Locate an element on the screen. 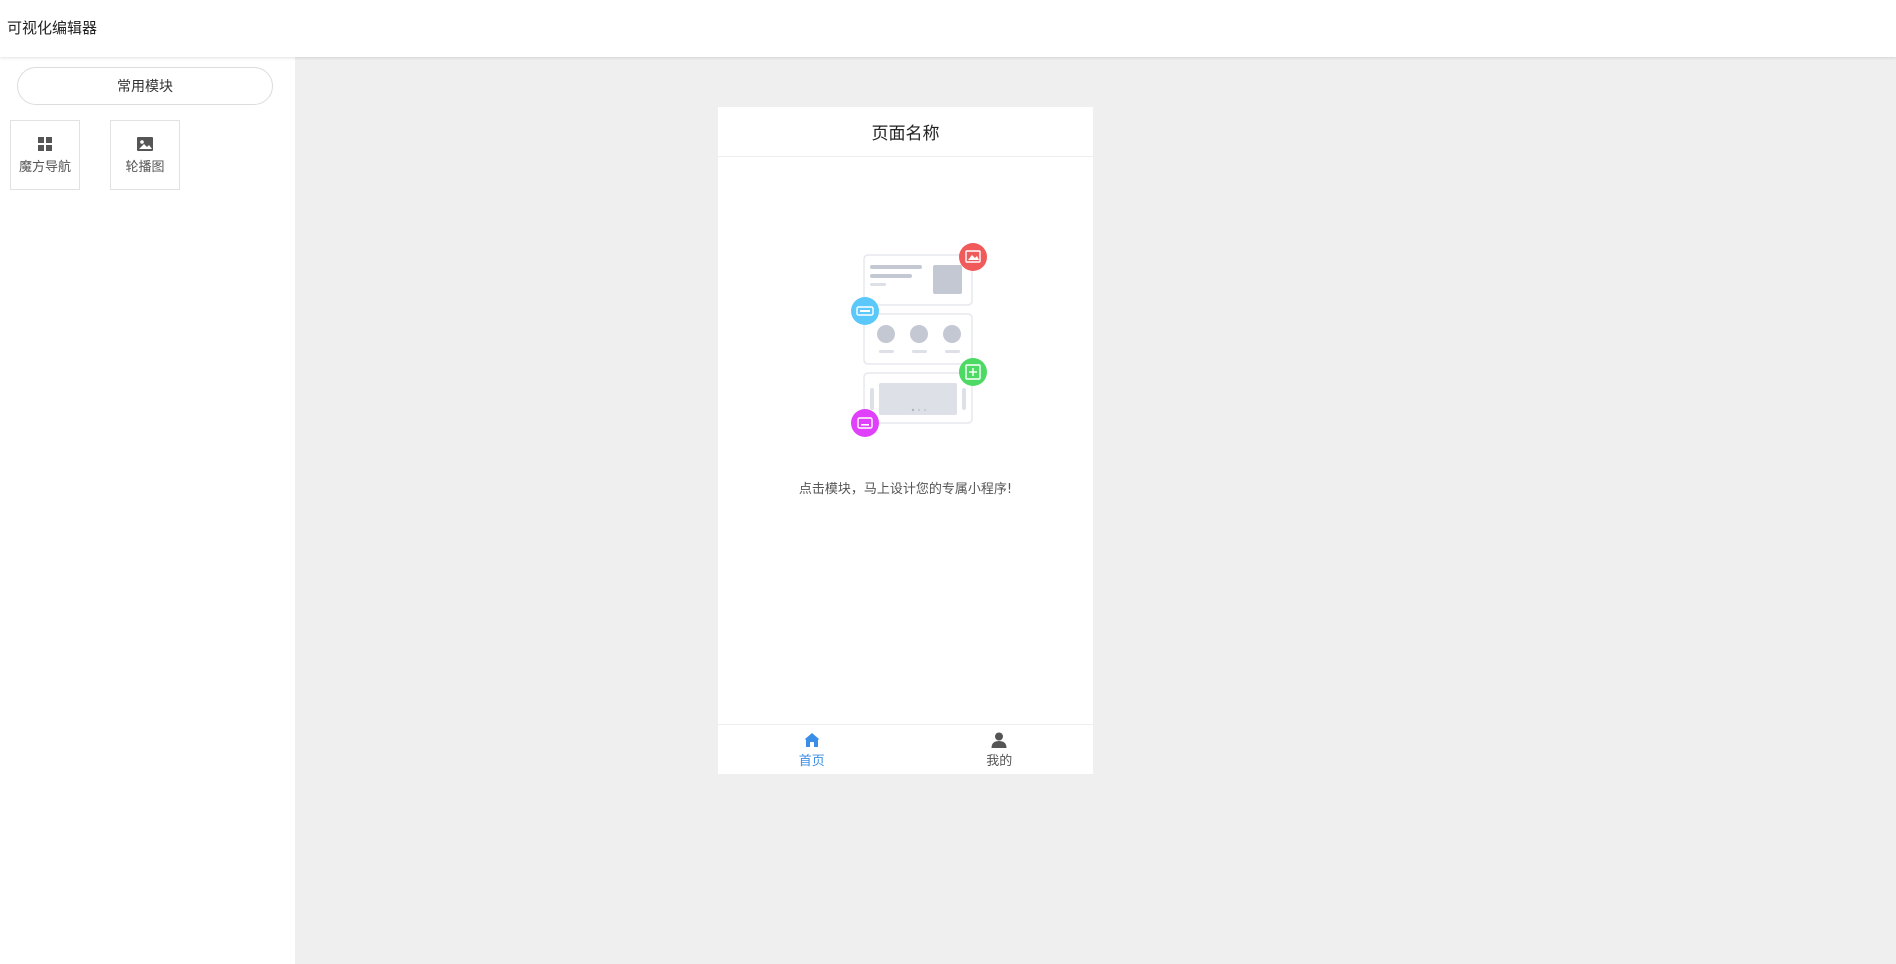  home-icon is located at coordinates (812, 739).